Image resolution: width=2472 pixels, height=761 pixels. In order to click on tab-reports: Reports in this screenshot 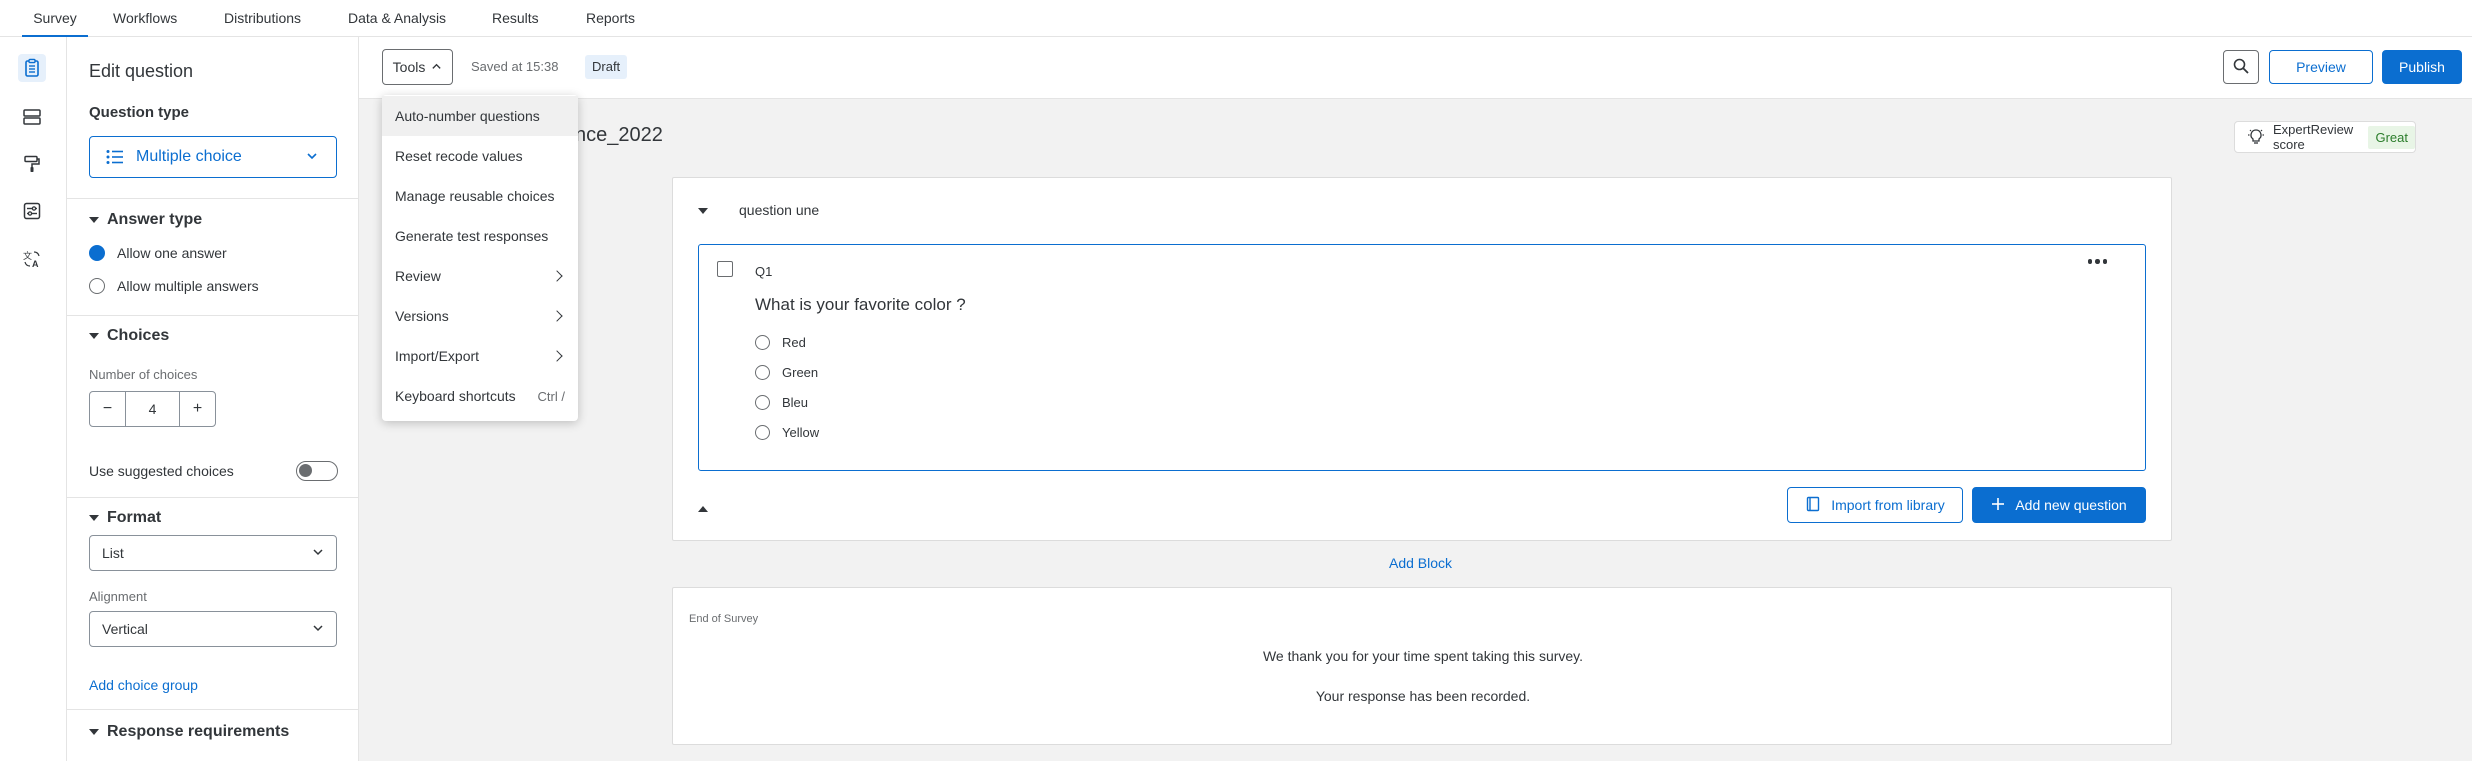, I will do `click(610, 18)`.